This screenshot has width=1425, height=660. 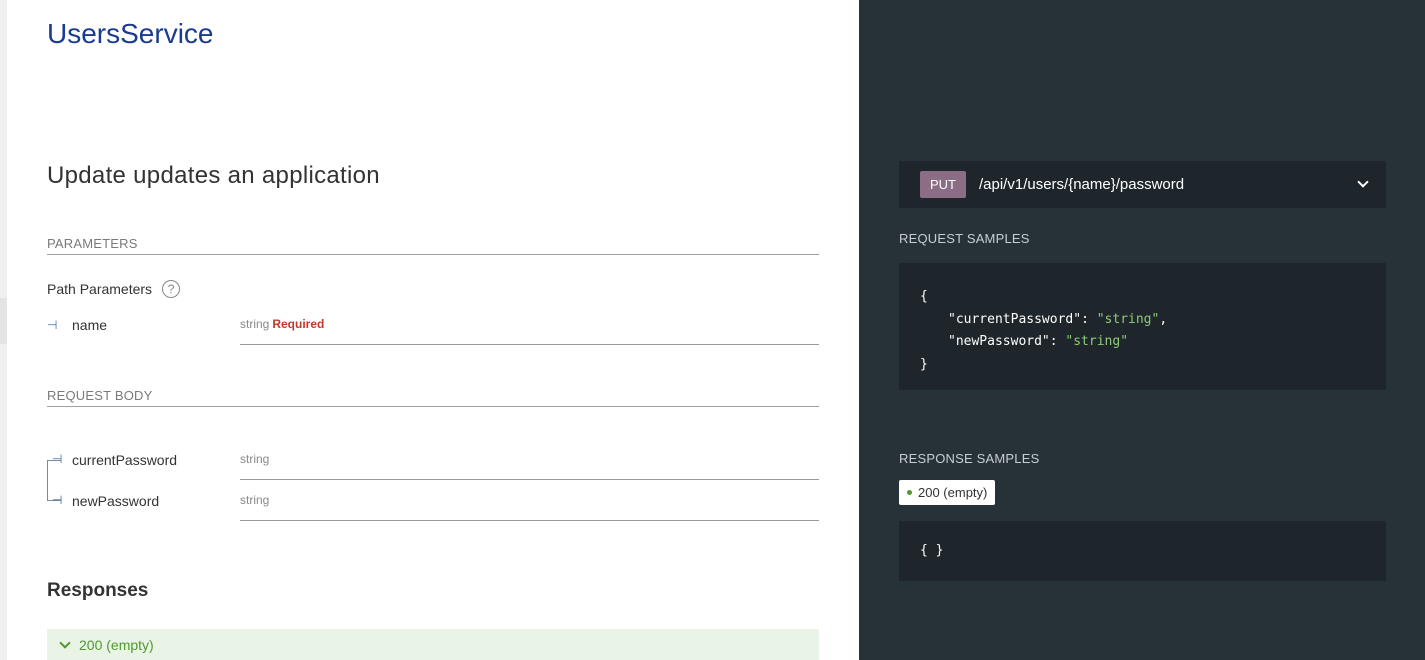 I want to click on endpoint-dropdown: PUT /api/v1/users/{name}/password, so click(x=1142, y=184).